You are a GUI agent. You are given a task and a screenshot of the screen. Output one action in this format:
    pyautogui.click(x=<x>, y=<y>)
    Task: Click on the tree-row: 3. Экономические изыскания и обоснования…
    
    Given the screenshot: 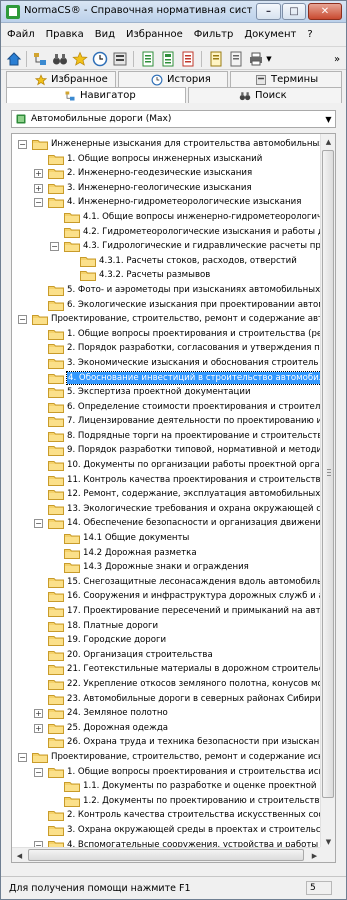 What is the action you would take?
    pyautogui.click(x=167, y=363)
    